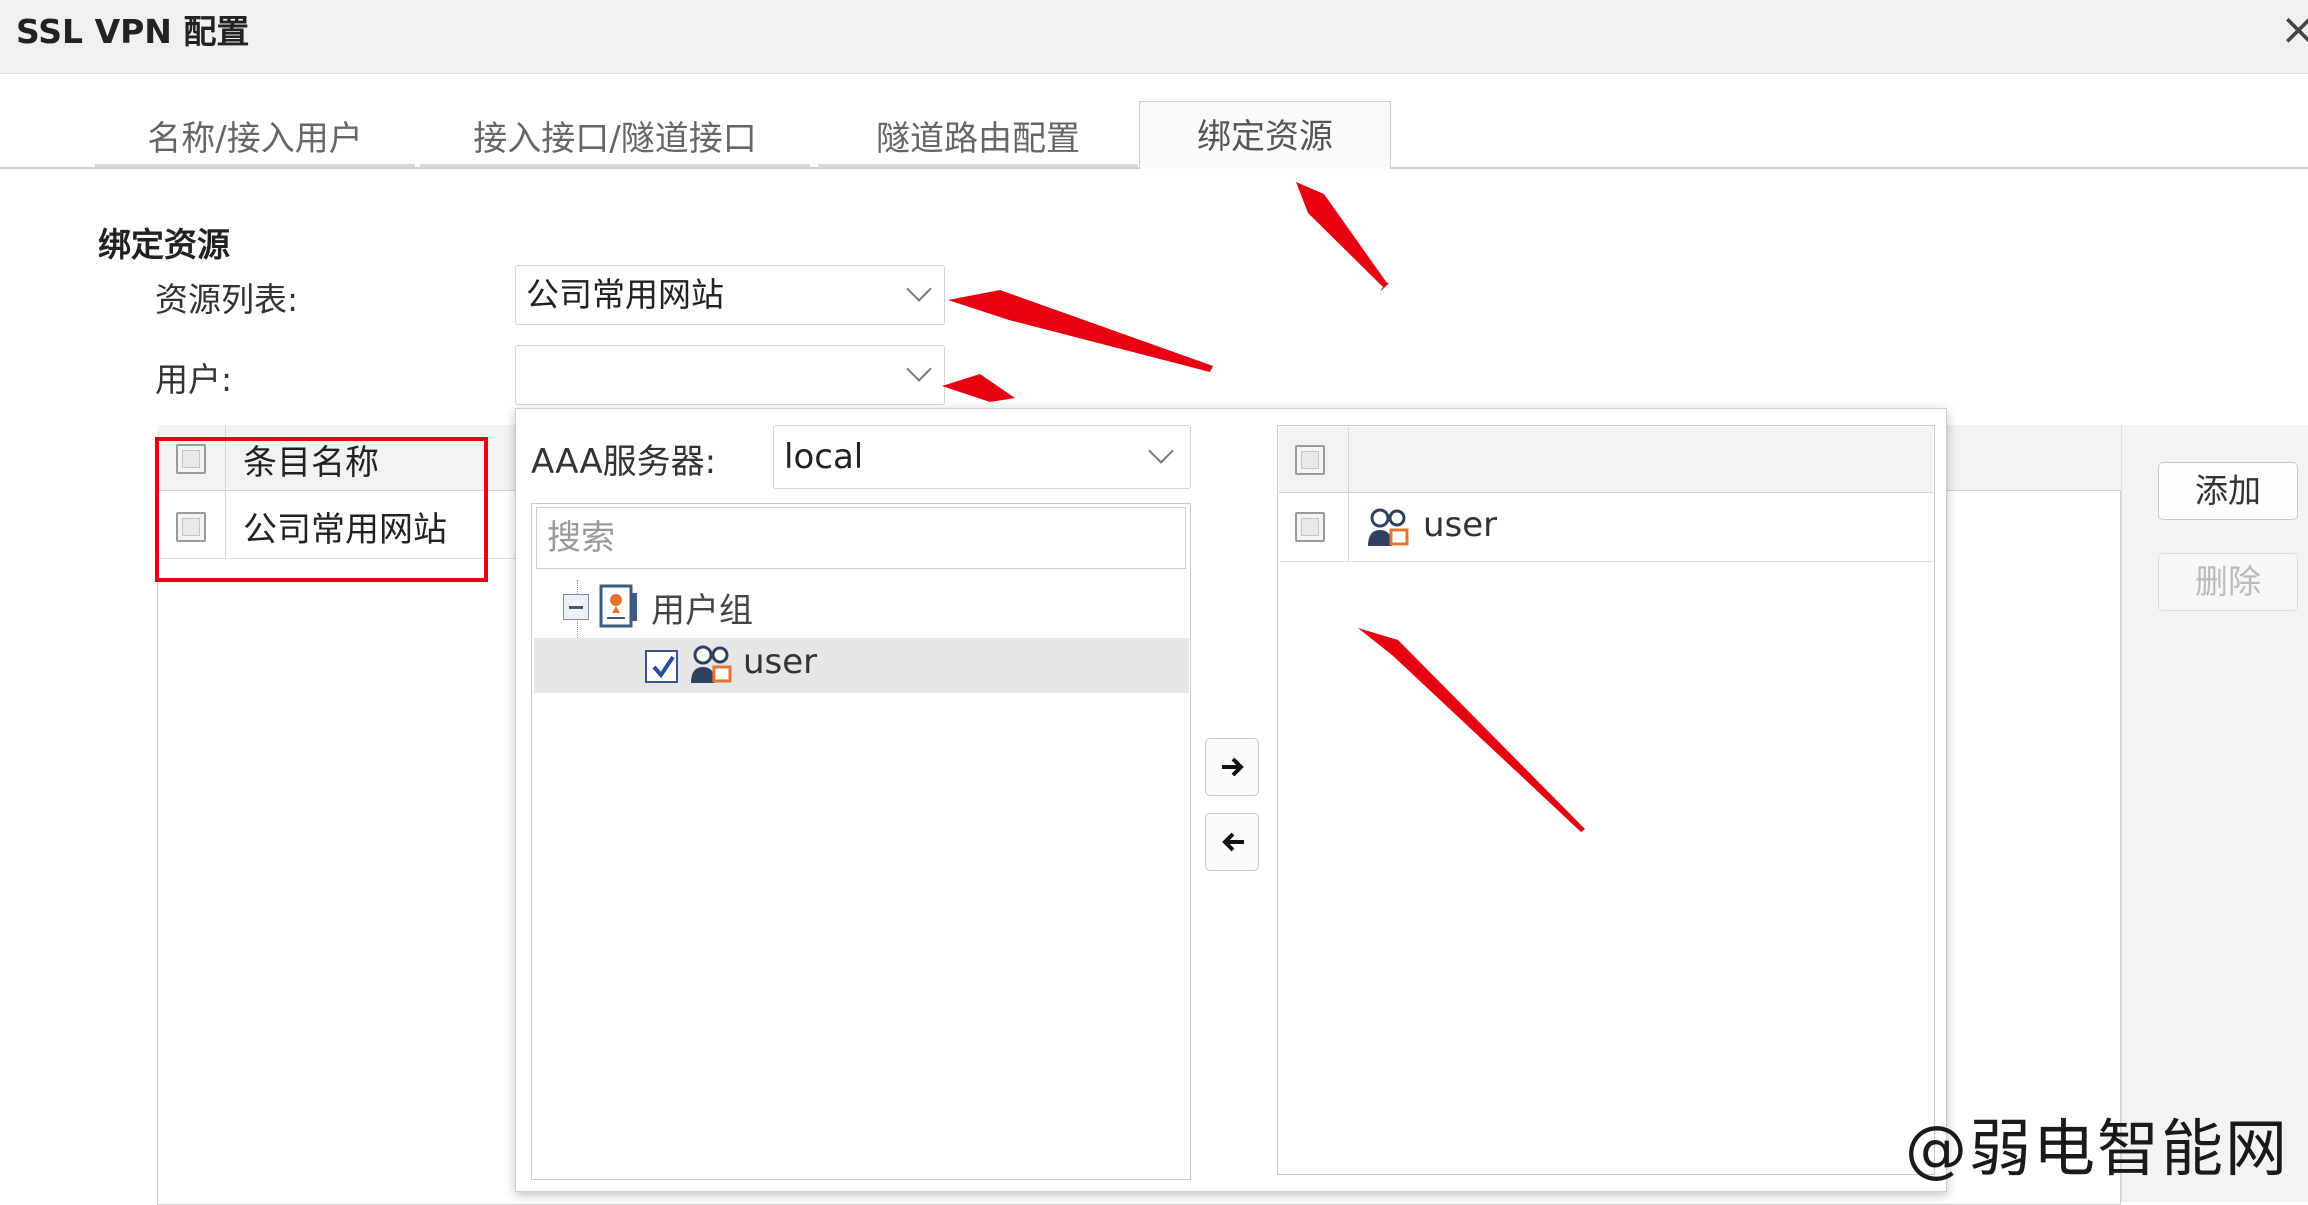 Image resolution: width=2308 pixels, height=1205 pixels. I want to click on move-left-button, so click(1232, 842).